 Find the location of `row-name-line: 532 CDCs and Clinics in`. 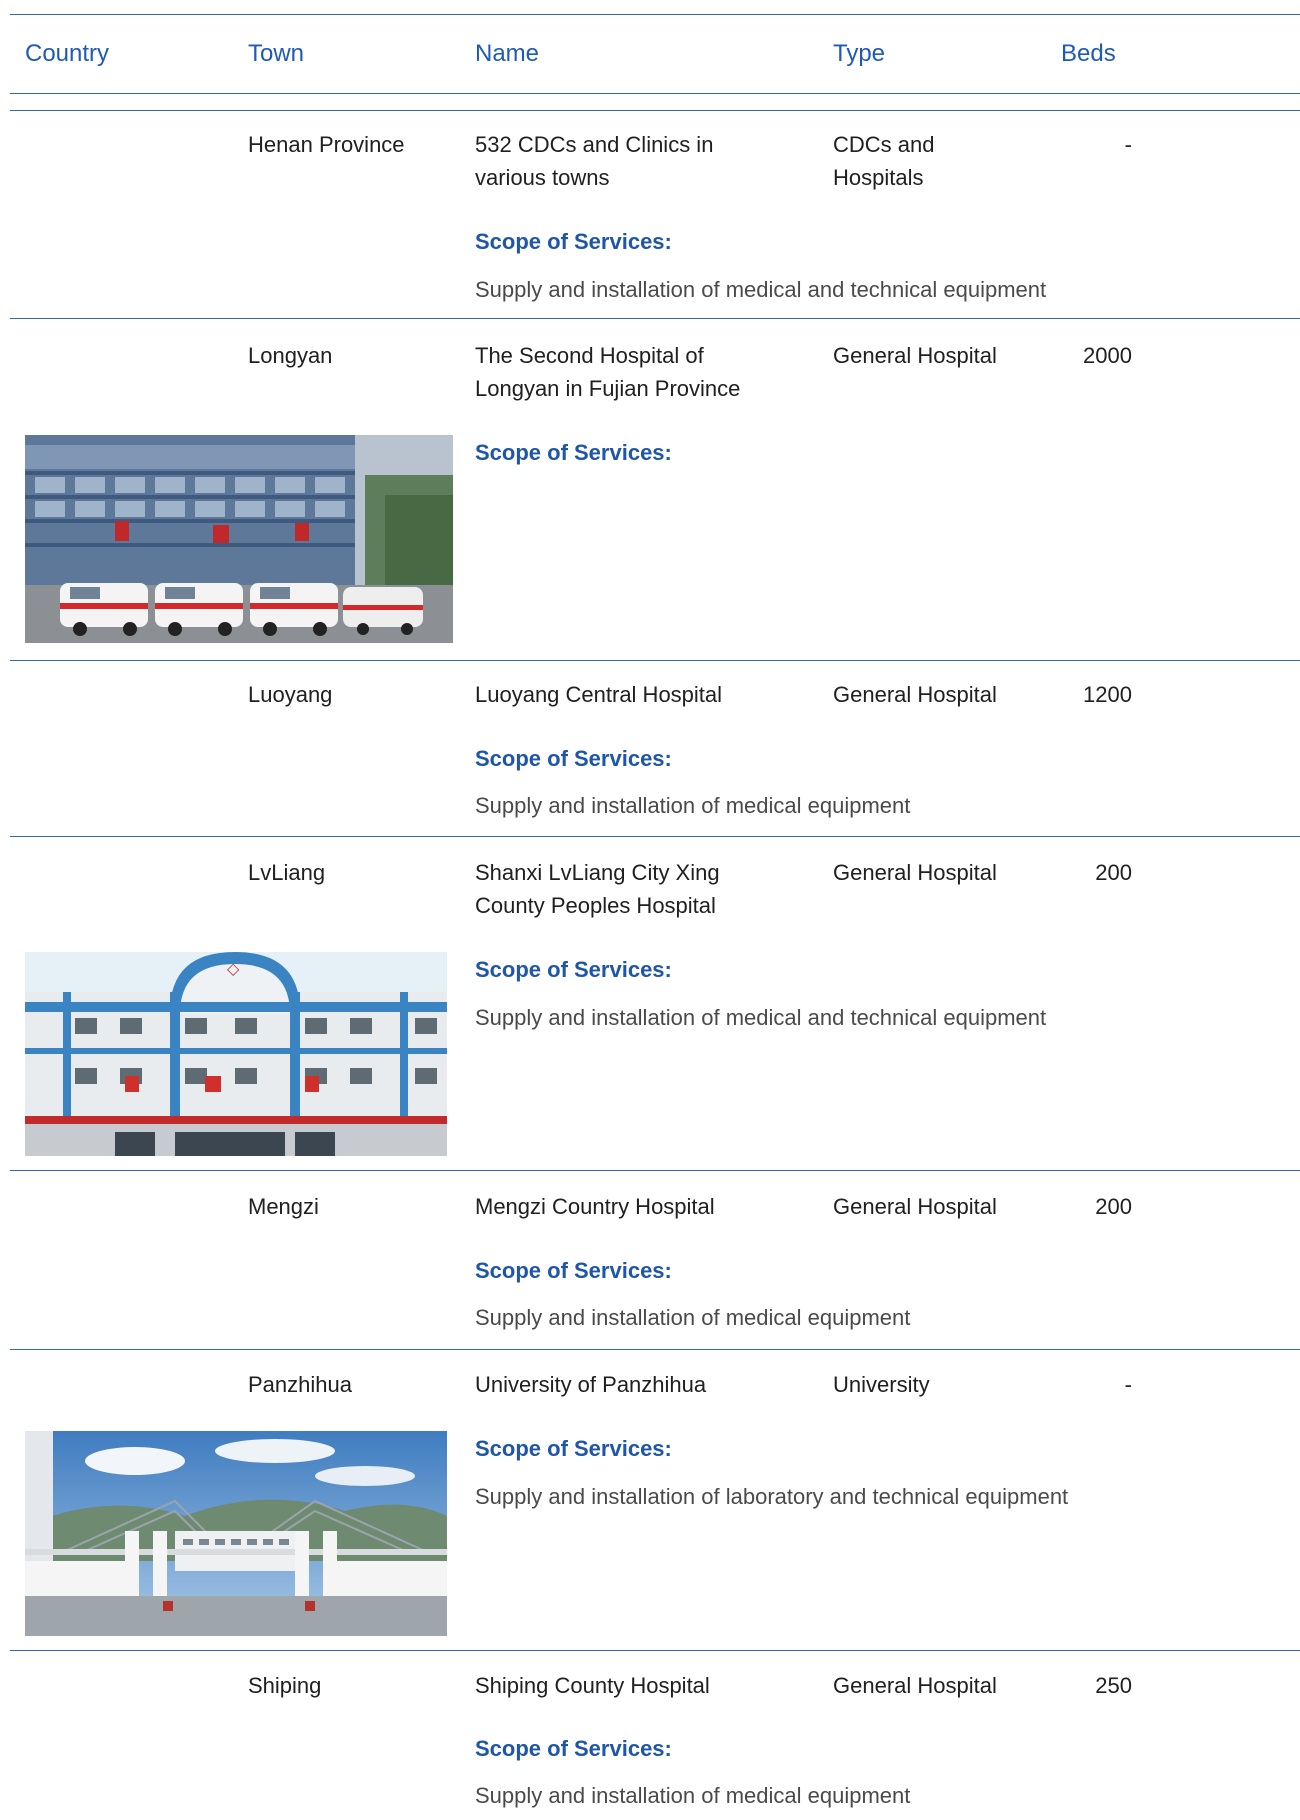

row-name-line: 532 CDCs and Clinics in is located at coordinates (594, 144).